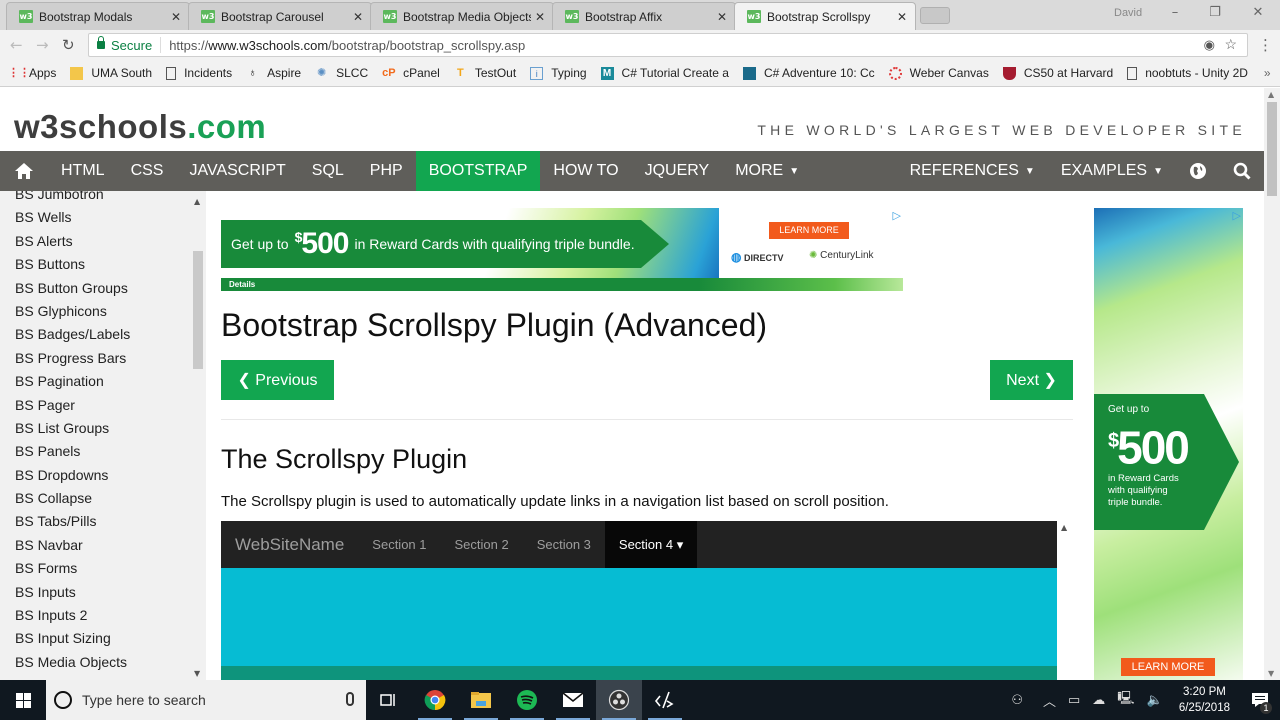 The image size is (1280, 720). Describe the element at coordinates (42, 45) in the screenshot. I see `forward-arrow-icon: →` at that location.